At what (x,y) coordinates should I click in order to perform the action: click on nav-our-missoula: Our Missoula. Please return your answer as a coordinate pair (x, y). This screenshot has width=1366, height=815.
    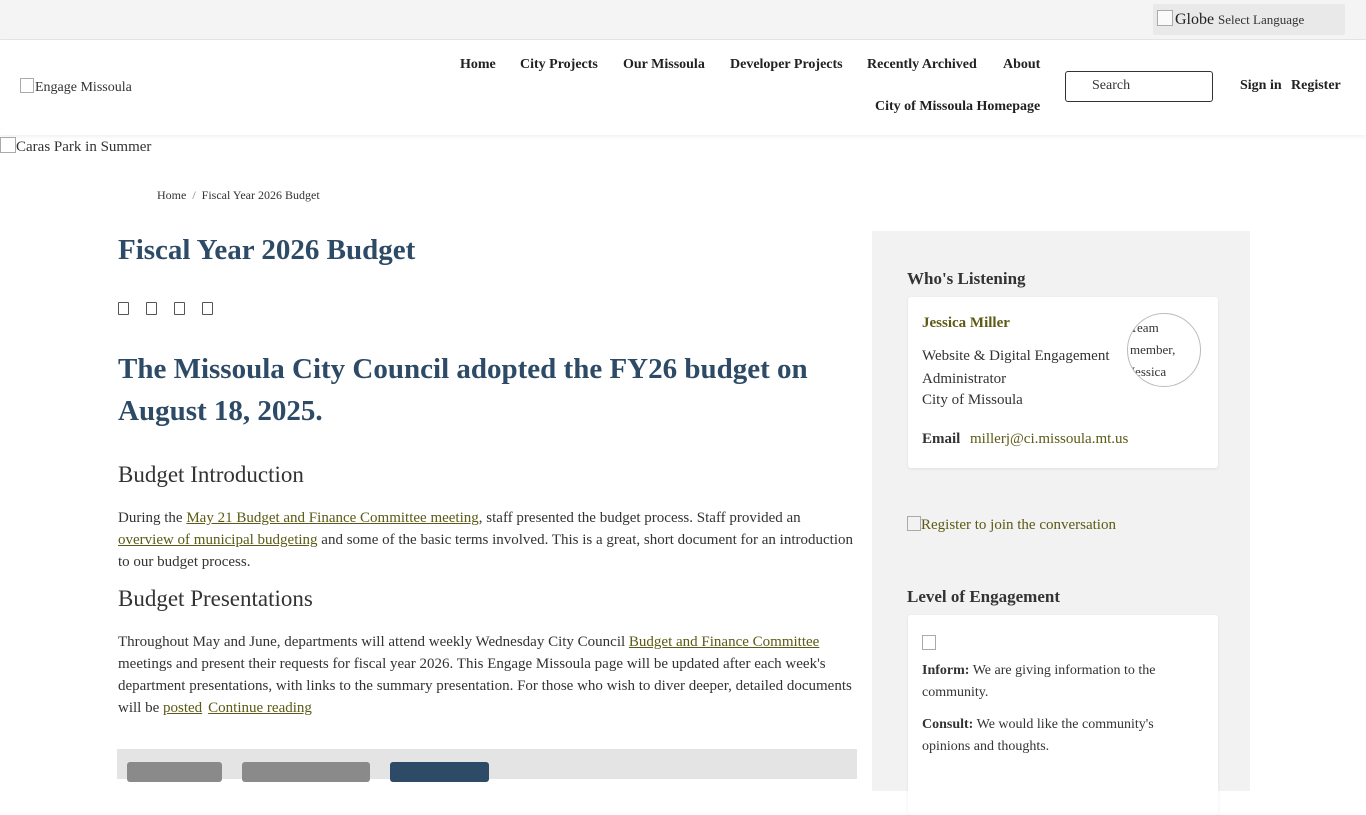
    Looking at the image, I should click on (664, 65).